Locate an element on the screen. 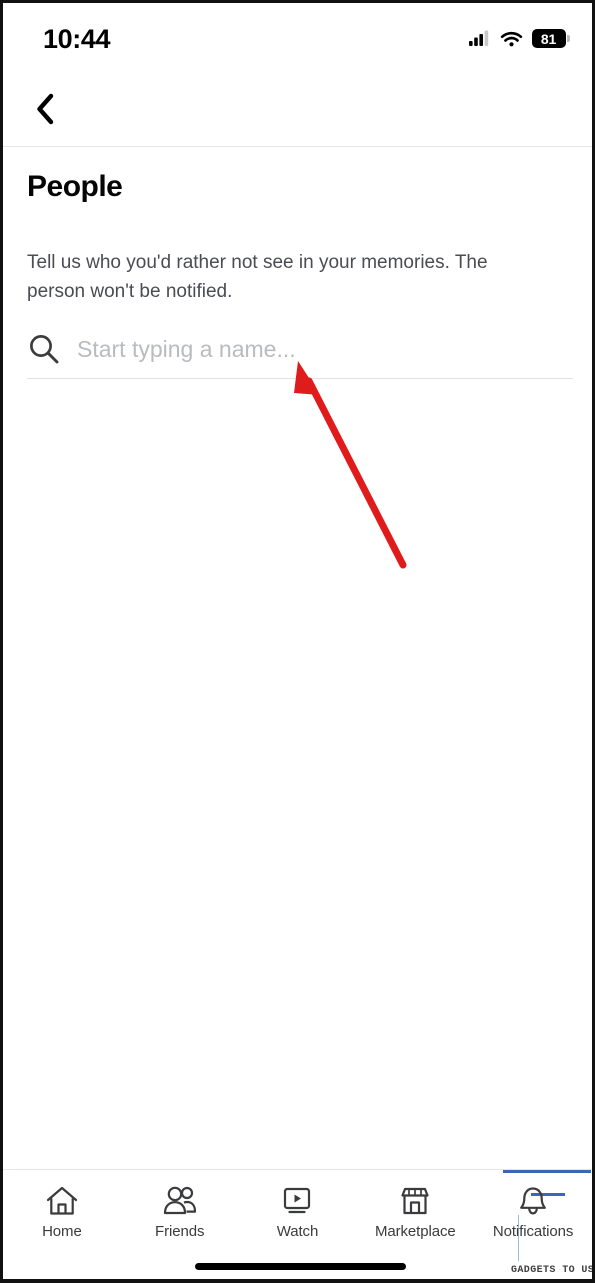 The height and width of the screenshot is (1283, 595). nav-header is located at coordinates (297, 109).